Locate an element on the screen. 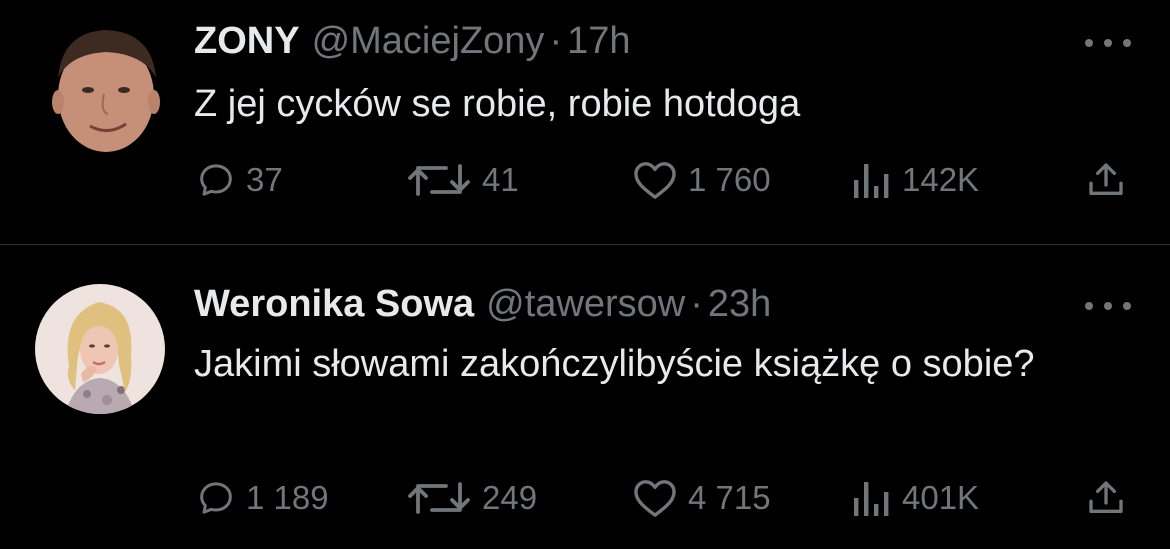 Image resolution: width=1170 pixels, height=549 pixels. like-count: 1 760 is located at coordinates (729, 179).